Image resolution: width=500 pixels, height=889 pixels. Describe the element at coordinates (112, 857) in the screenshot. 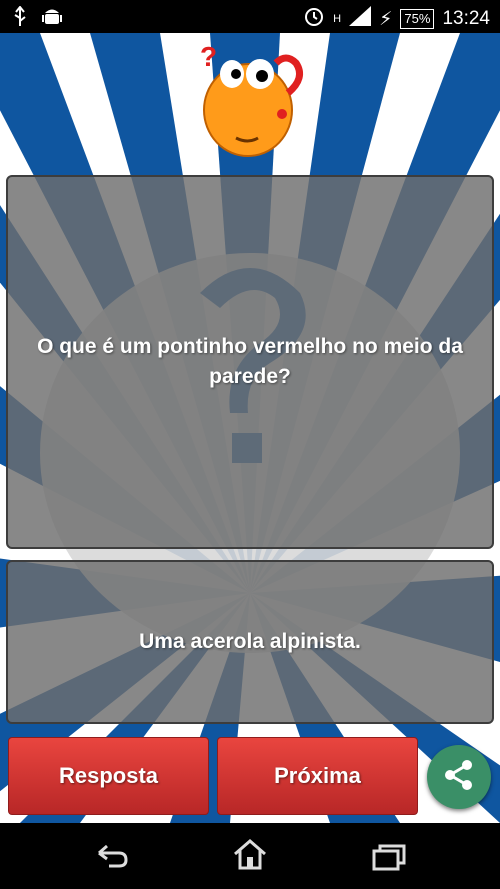

I see `back-icon` at that location.